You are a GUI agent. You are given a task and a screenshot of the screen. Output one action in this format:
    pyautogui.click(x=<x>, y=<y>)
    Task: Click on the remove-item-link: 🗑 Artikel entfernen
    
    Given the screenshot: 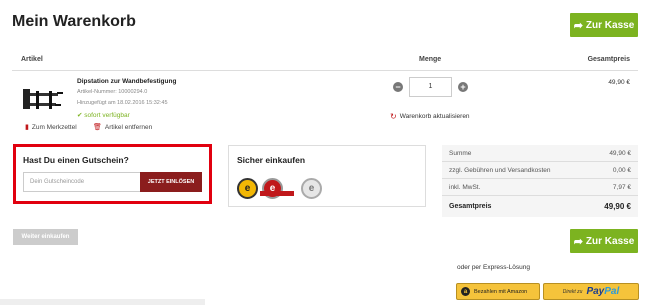 What is the action you would take?
    pyautogui.click(x=123, y=127)
    